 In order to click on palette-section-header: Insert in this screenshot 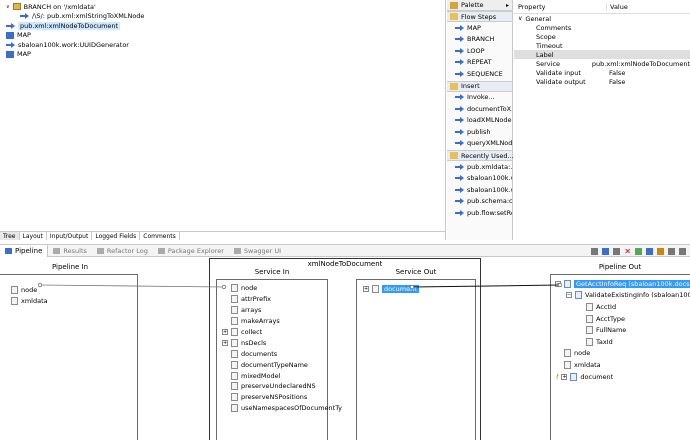, I will do `click(479, 86)`.